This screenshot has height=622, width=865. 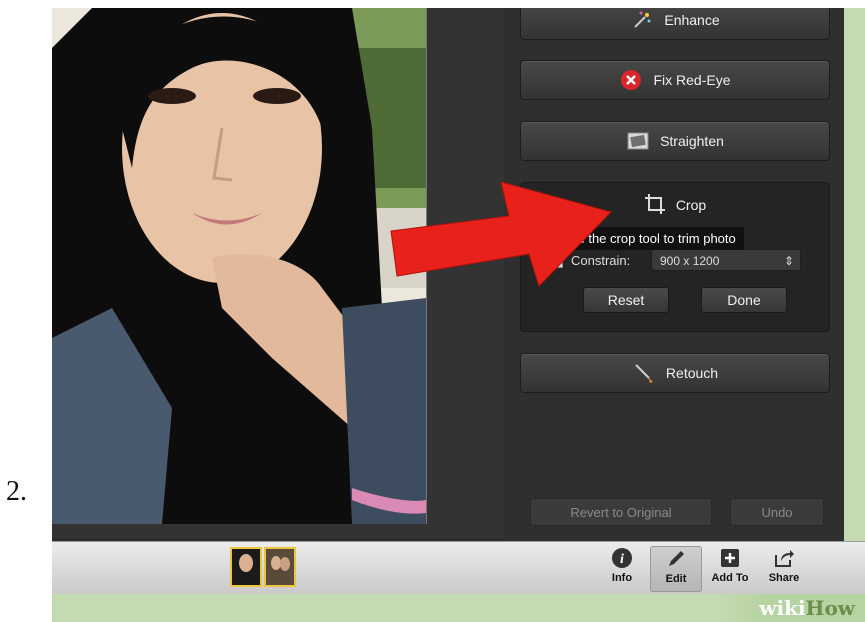 I want to click on dimension-select: 900 x 1200 ⇕, so click(x=726, y=260).